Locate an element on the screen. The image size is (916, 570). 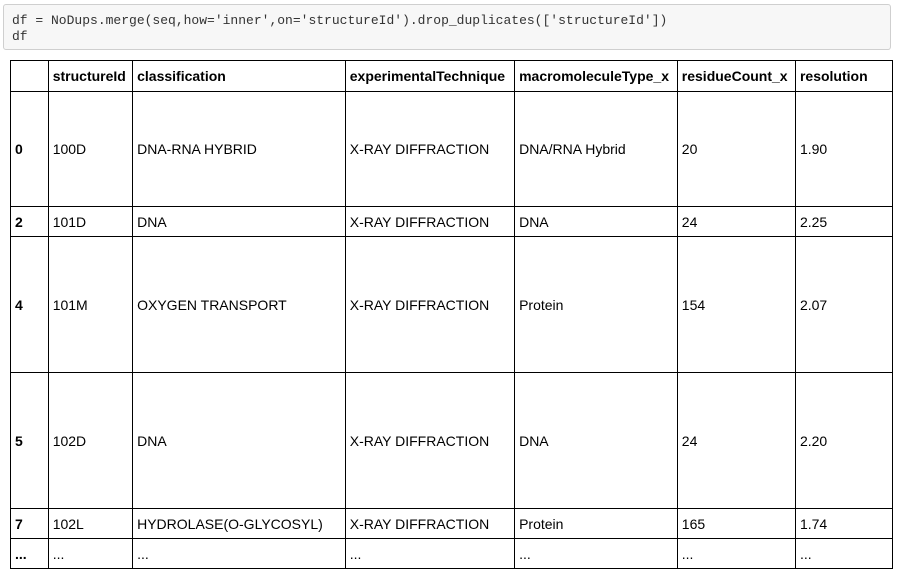
table-cell: 102L is located at coordinates (90, 523).